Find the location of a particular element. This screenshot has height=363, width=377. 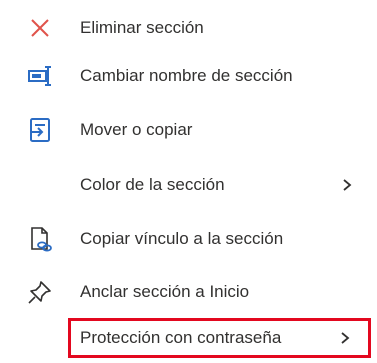

menu-item-label: Mover o copiar is located at coordinates (136, 129).